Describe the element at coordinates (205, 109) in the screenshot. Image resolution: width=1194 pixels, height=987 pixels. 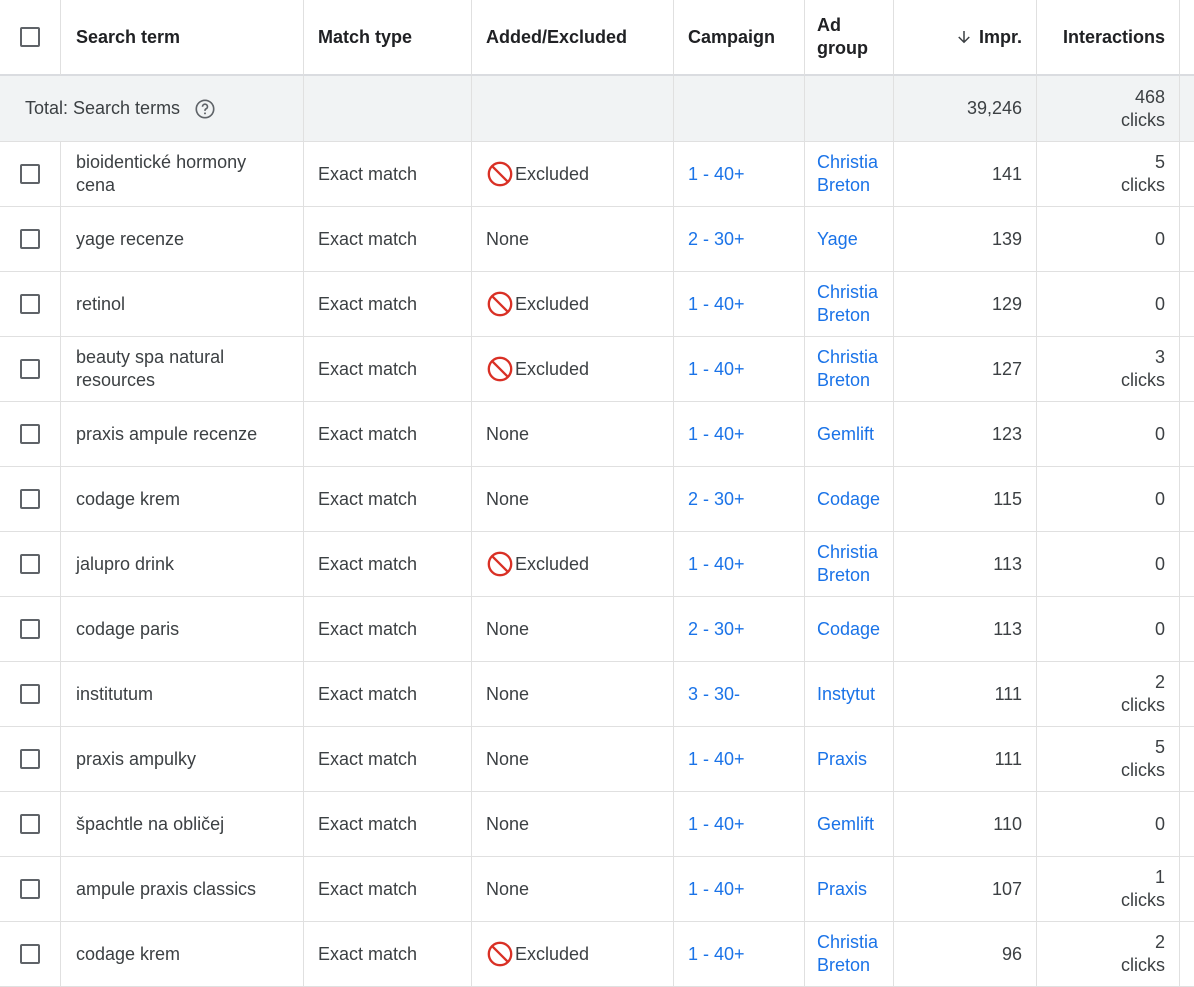
I see `help-circle-icon` at that location.